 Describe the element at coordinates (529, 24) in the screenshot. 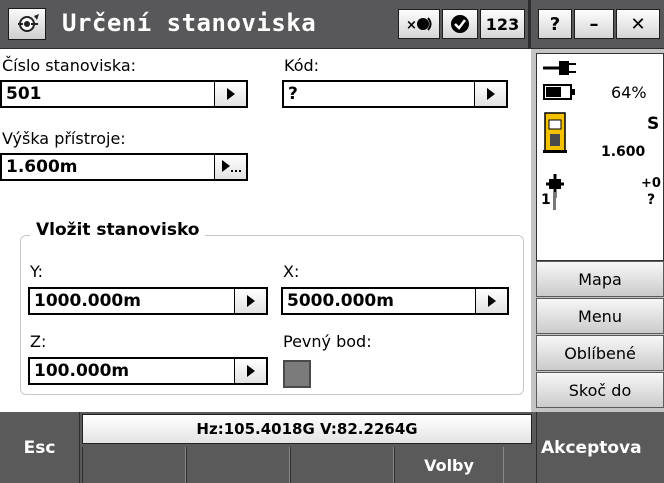

I see `title-divider` at that location.